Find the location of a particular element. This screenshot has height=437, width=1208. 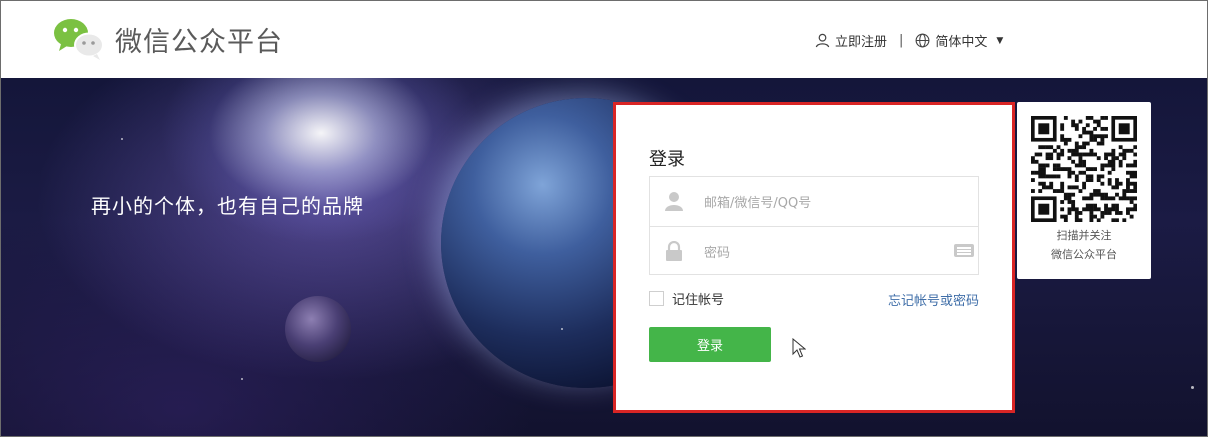

banner-slogan: 再小的个体，也有自己的品牌 is located at coordinates (227, 206).